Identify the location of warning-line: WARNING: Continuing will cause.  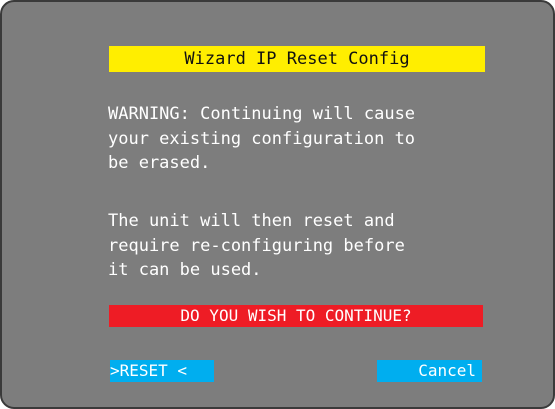
(262, 114).